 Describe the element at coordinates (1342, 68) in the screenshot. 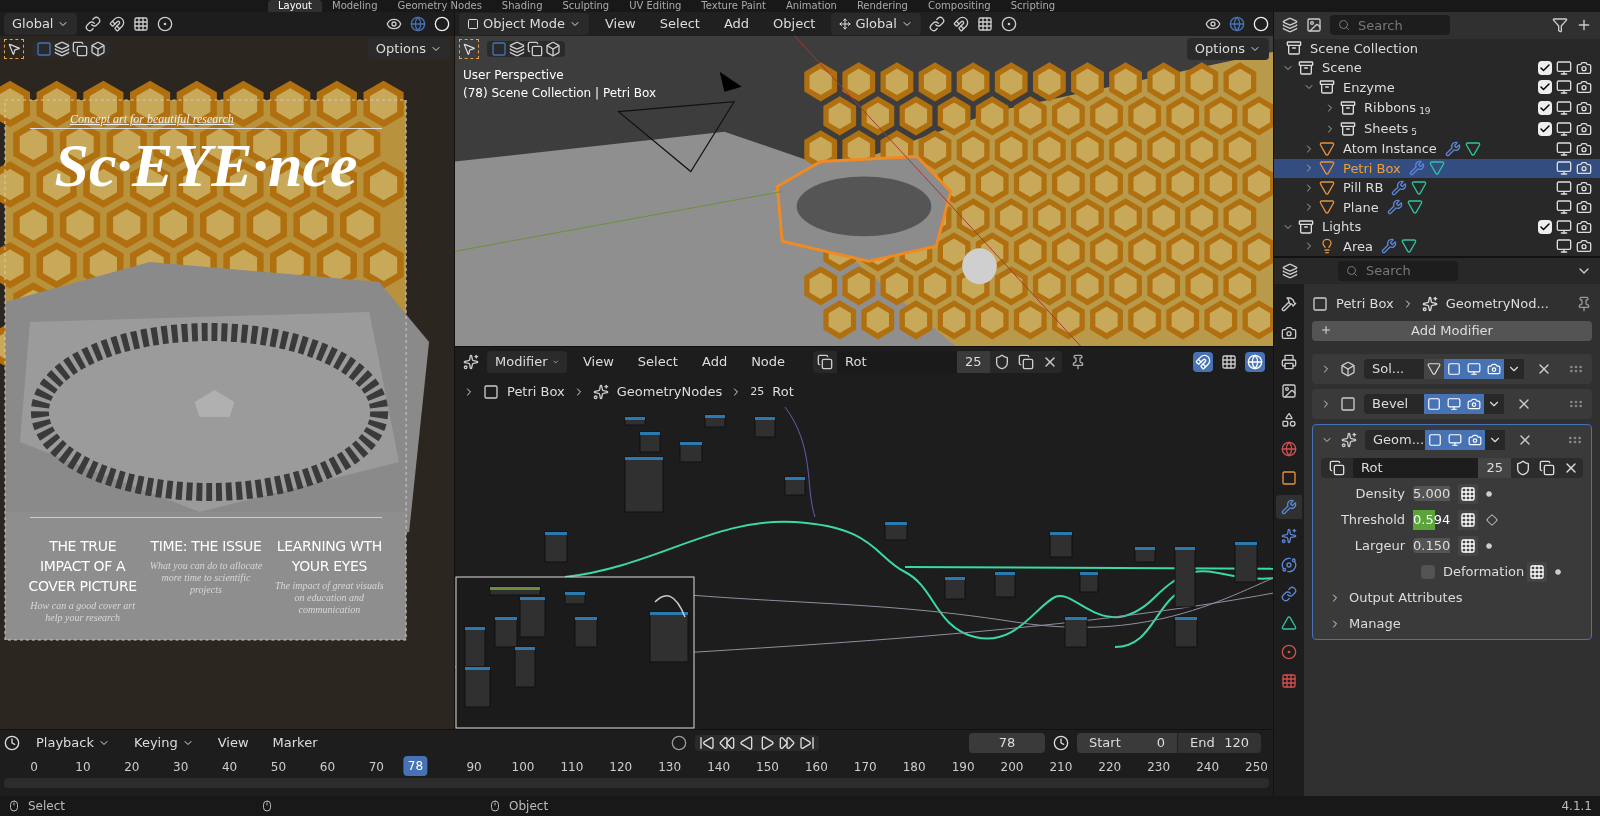

I see `outliner-name: Scene` at that location.